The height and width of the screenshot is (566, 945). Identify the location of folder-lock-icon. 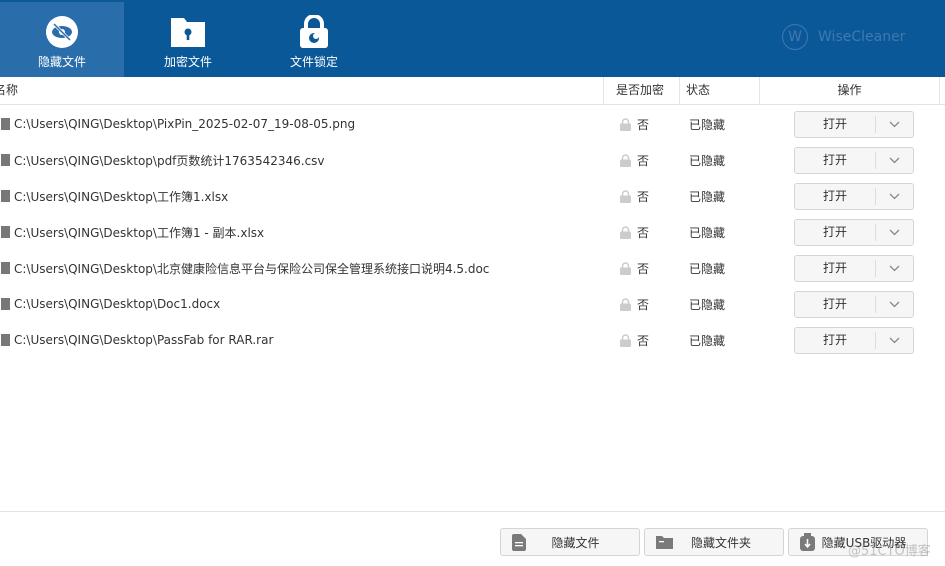
(188, 32).